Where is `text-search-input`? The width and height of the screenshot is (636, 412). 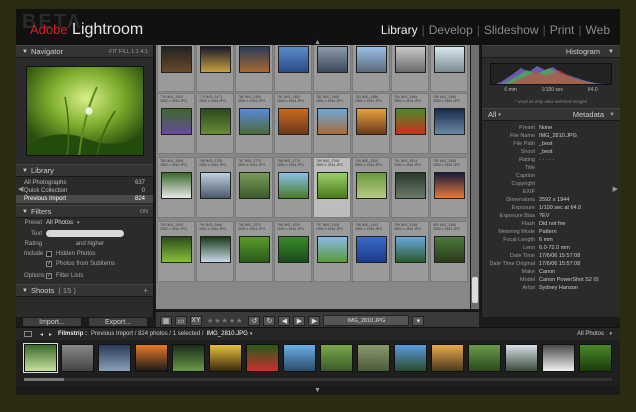 text-search-input is located at coordinates (85, 233).